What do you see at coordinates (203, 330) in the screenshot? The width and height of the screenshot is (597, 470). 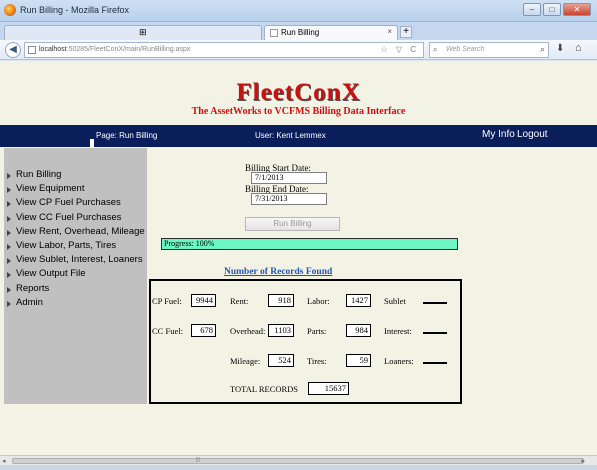 I see `cc-fuel-count: 678` at bounding box center [203, 330].